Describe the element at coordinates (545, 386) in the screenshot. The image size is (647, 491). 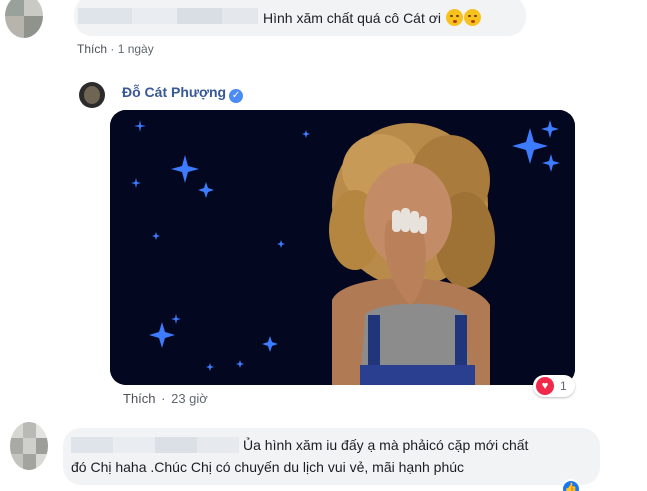
I see `heart-icon: ♥` at that location.